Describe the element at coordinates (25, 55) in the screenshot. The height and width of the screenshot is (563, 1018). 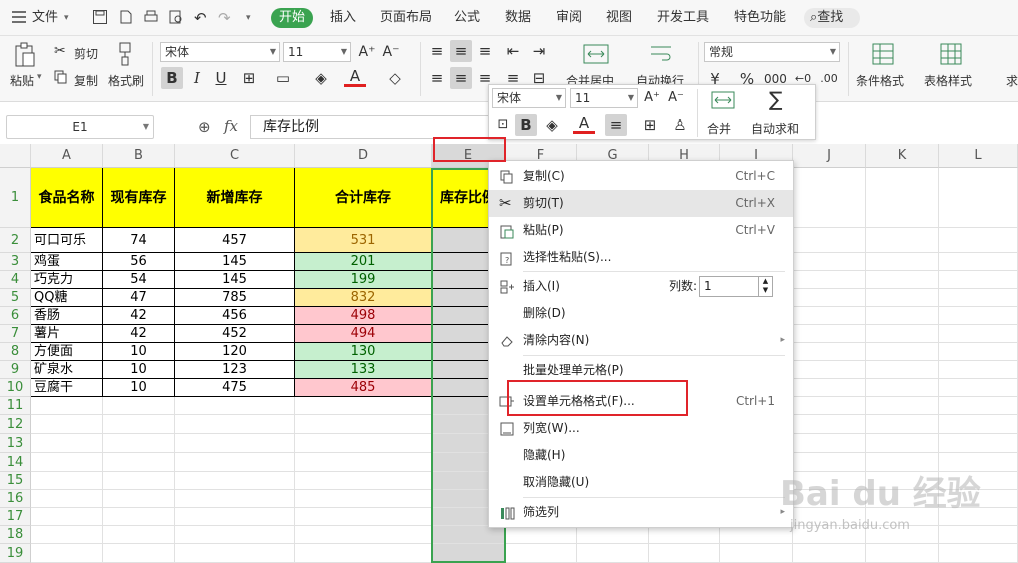
I see `paste-icon` at that location.